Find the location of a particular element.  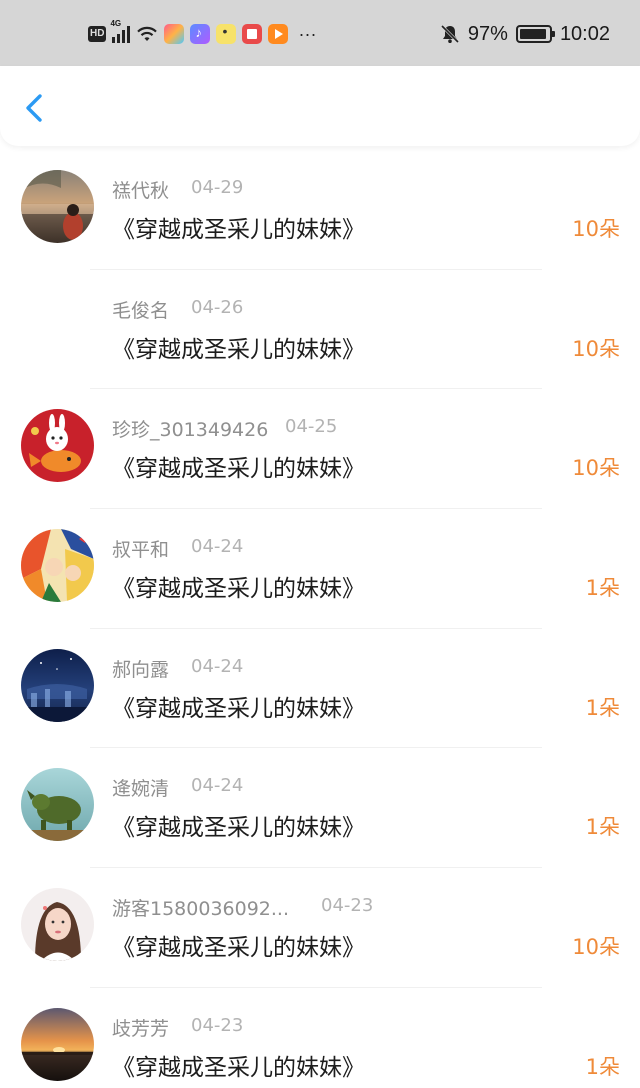

chevron-left-icon is located at coordinates (34, 108).